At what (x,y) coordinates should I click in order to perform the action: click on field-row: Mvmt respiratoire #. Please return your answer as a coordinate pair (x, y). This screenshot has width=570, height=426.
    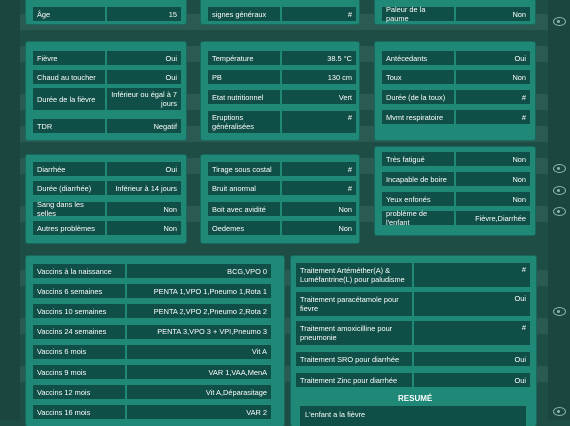
    Looking at the image, I should click on (456, 117).